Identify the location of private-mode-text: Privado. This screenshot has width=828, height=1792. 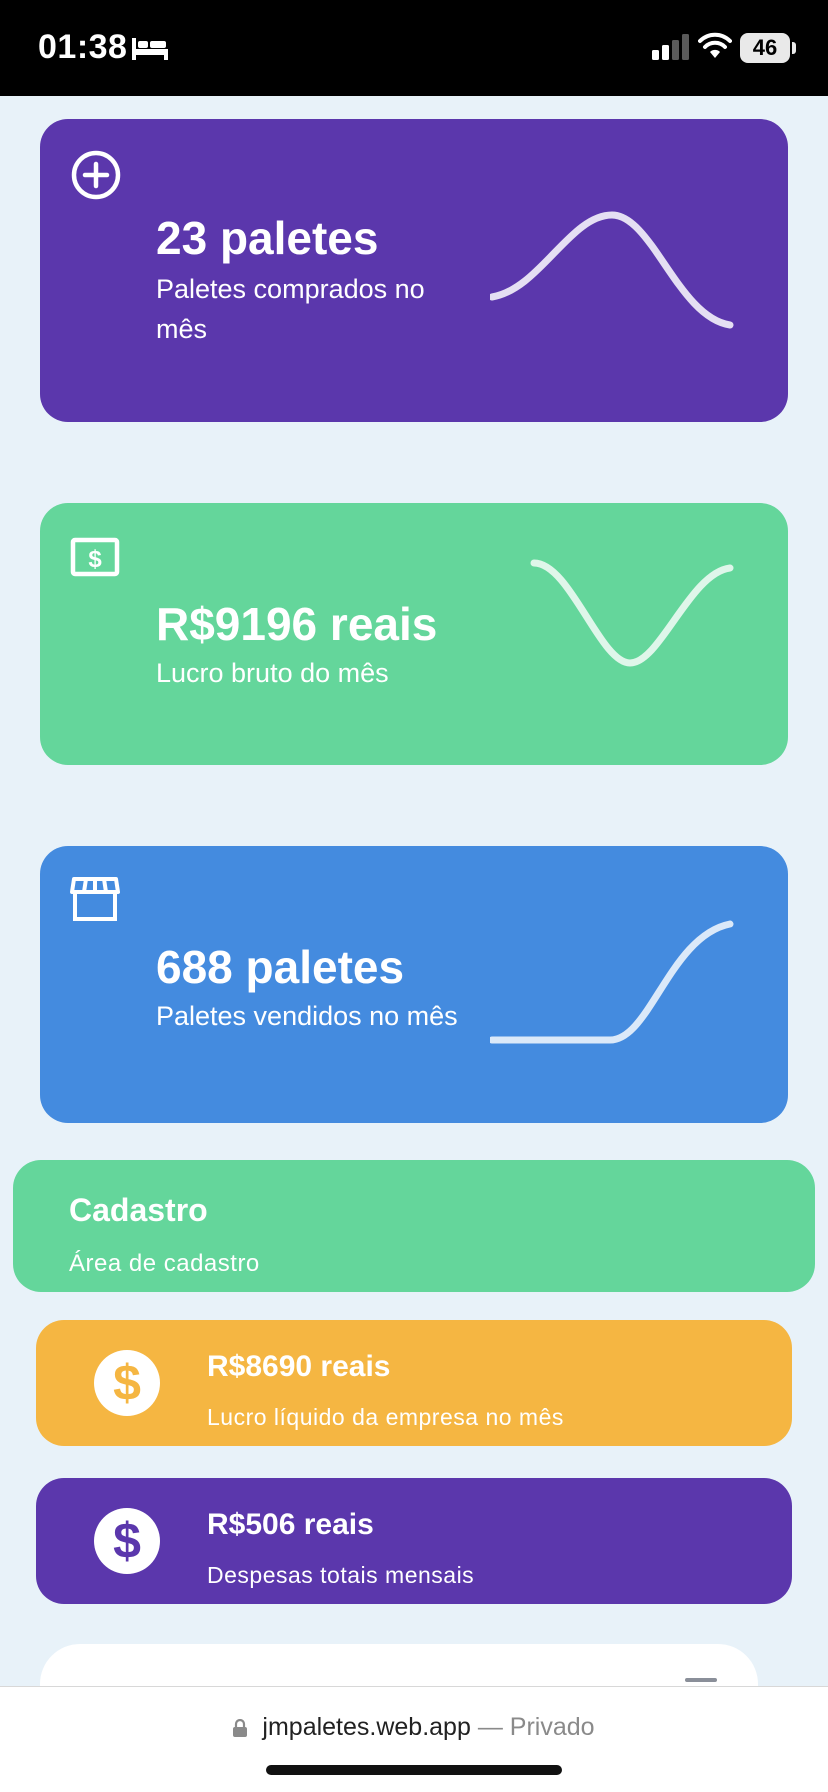
(552, 1727).